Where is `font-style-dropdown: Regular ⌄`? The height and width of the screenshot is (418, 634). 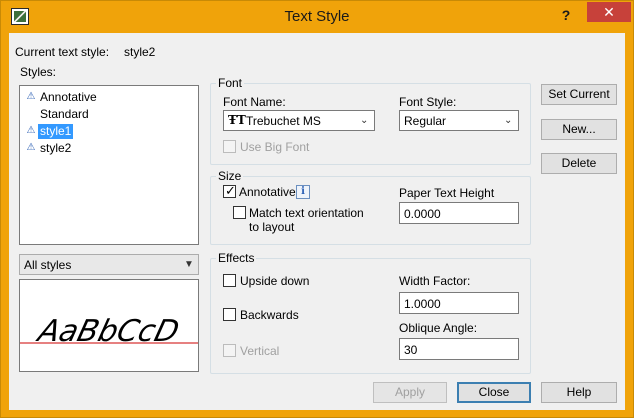
font-style-dropdown: Regular ⌄ is located at coordinates (459, 120).